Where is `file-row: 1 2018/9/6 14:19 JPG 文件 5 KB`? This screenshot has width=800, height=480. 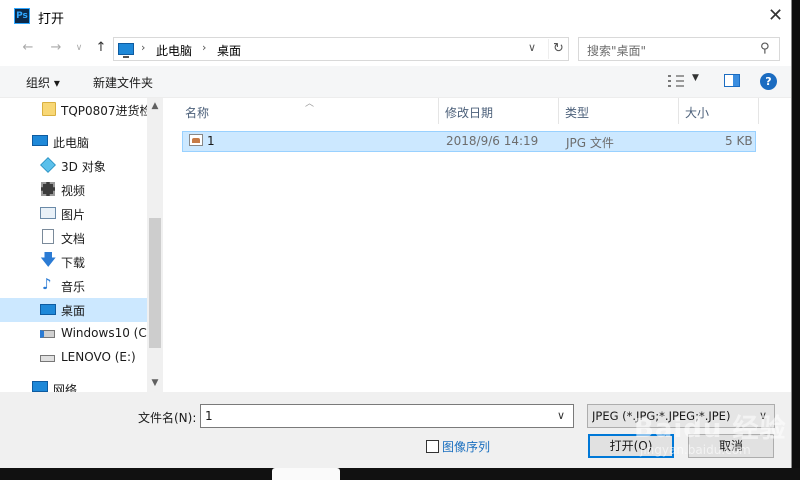
file-row: 1 2018/9/6 14:19 JPG 文件 5 KB is located at coordinates (469, 141).